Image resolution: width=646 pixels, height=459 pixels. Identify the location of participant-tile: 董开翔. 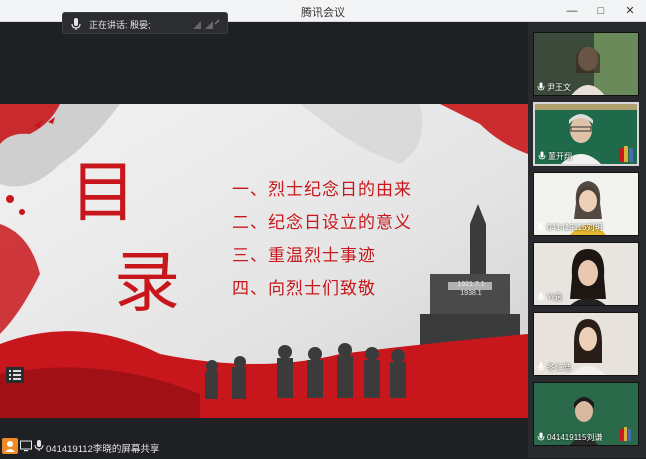
(586, 134).